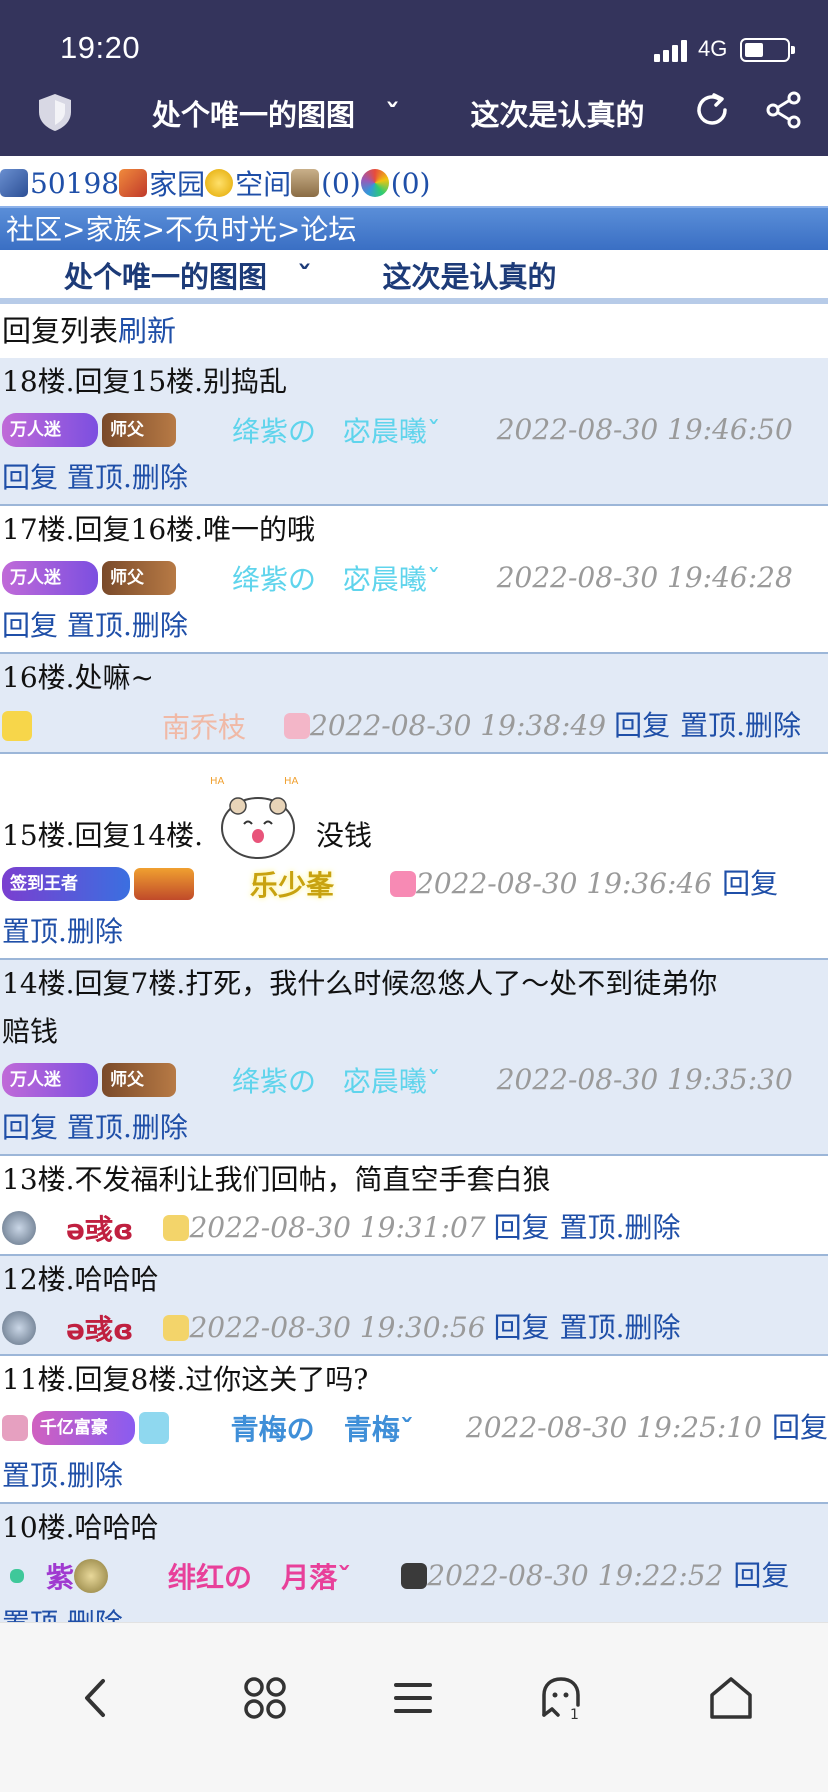  Describe the element at coordinates (731, 1698) in the screenshot. I see `home-icon` at that location.